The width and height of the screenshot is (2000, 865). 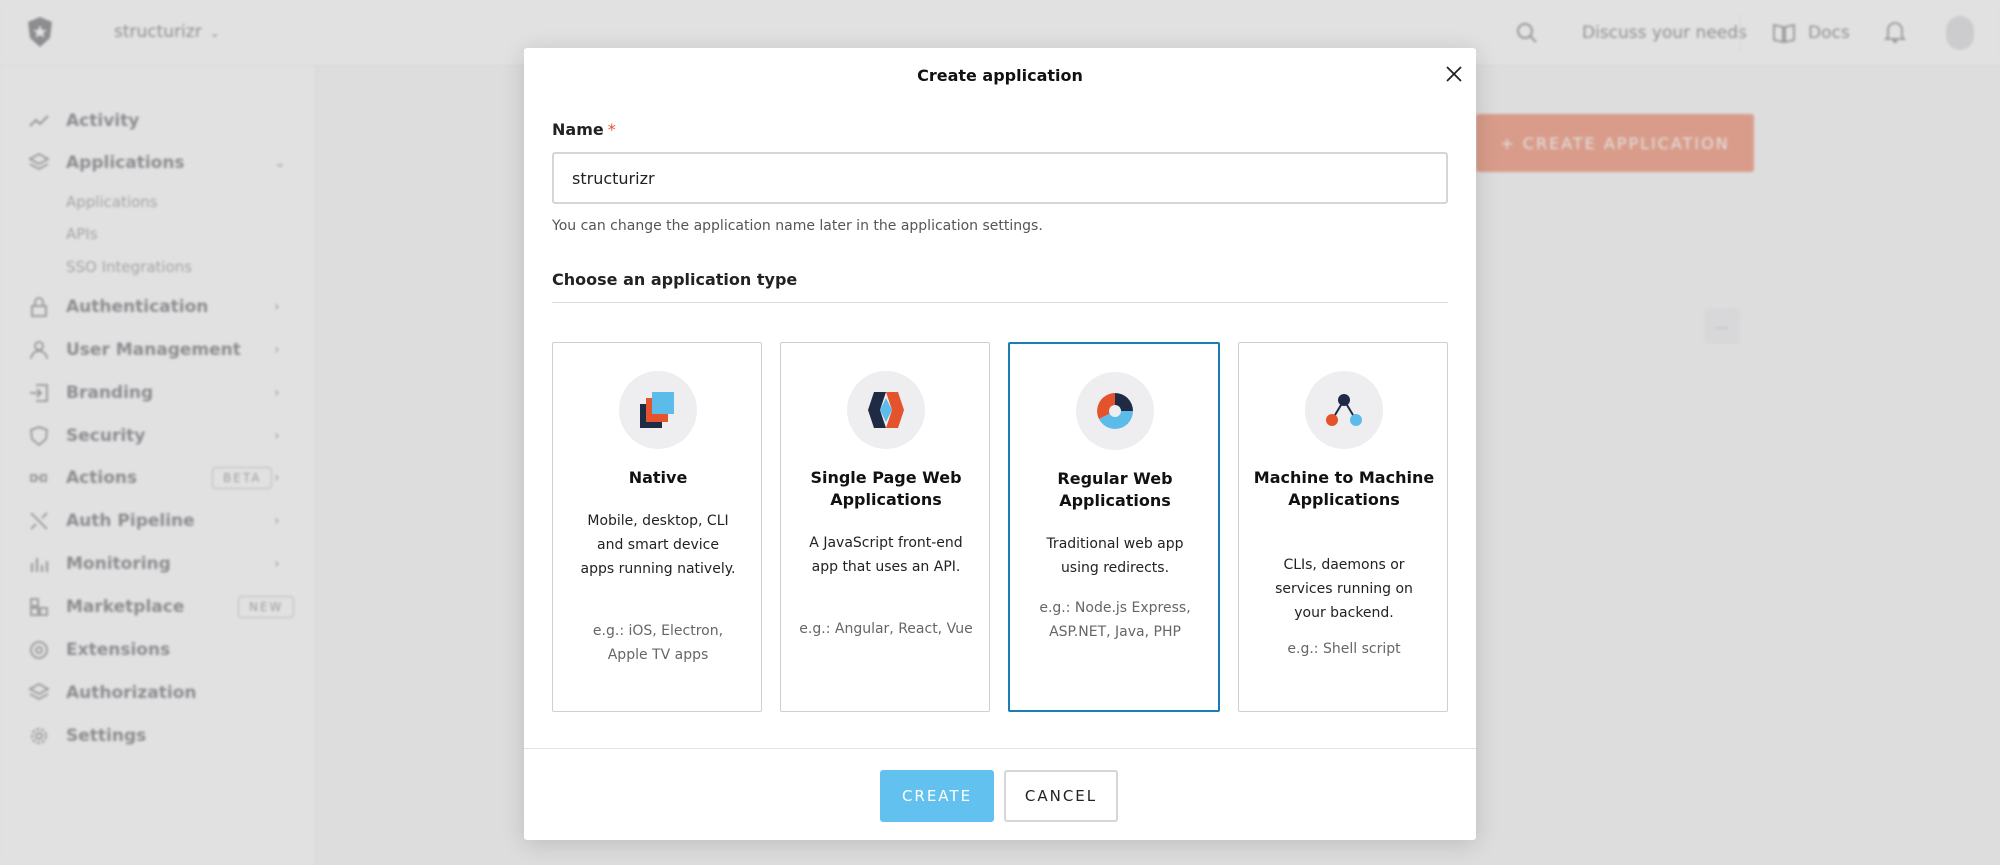 I want to click on card-example: e.g.: Angular, React, Vue, so click(x=886, y=629).